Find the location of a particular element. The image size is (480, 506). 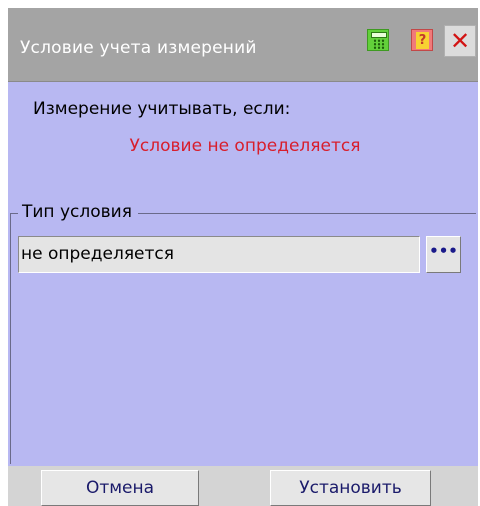

condition-type-field: не определяется is located at coordinates (219, 254).